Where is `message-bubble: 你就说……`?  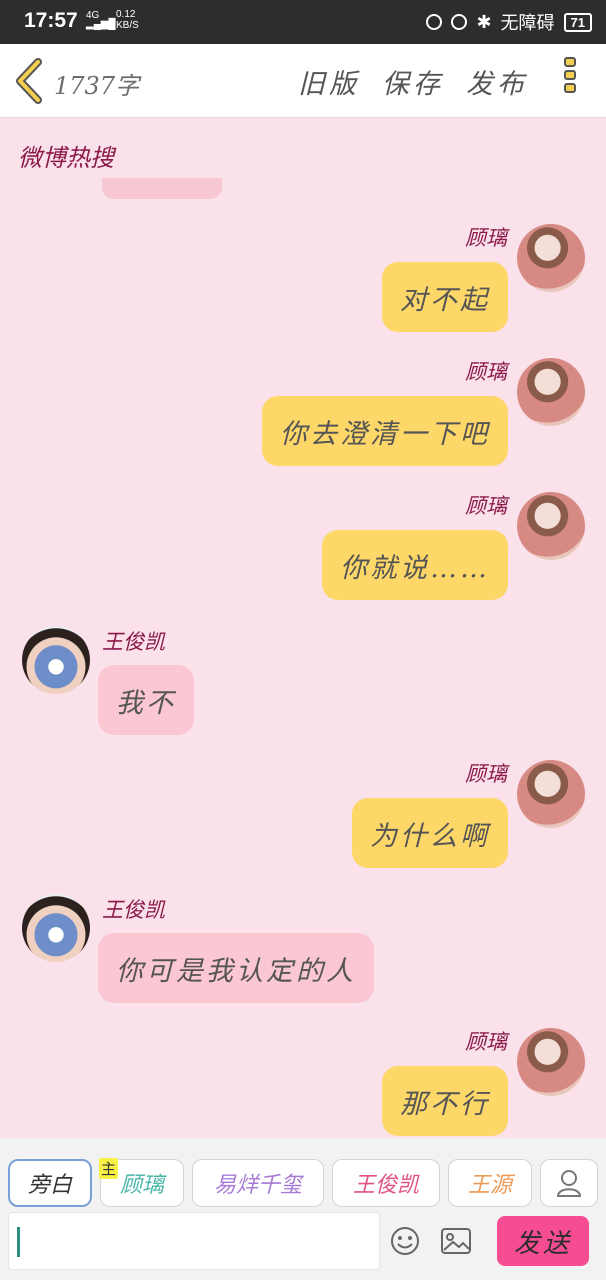
message-bubble: 你就说…… is located at coordinates (415, 565).